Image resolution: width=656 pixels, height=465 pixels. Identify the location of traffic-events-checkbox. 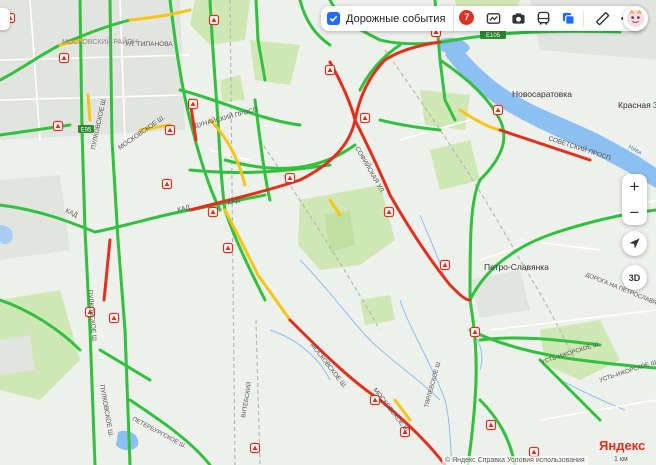
(333, 18).